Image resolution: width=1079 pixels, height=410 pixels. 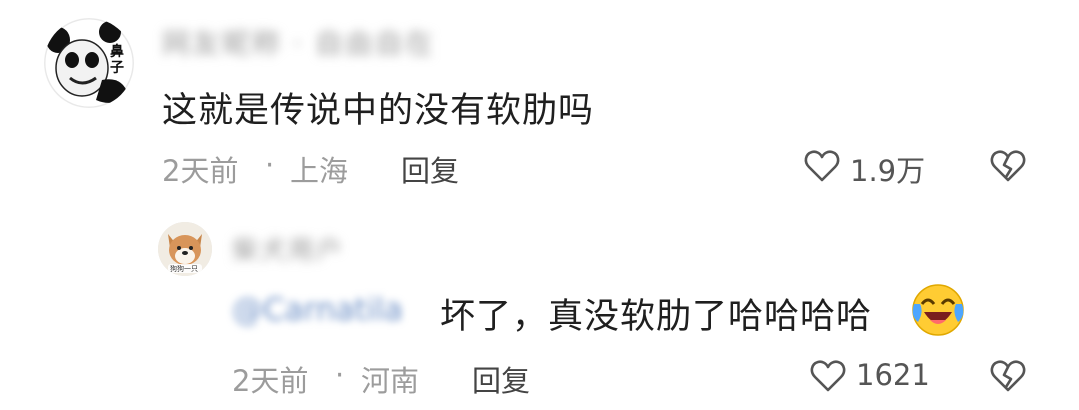 I want to click on reply-text: 坏了，真没软肋了哈哈哈哈, so click(x=656, y=317).